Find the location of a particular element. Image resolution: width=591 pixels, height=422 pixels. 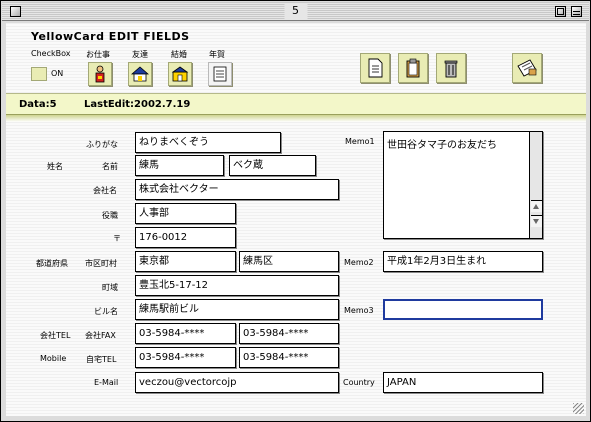

category-label-newyear: 年賀 is located at coordinates (217, 54).